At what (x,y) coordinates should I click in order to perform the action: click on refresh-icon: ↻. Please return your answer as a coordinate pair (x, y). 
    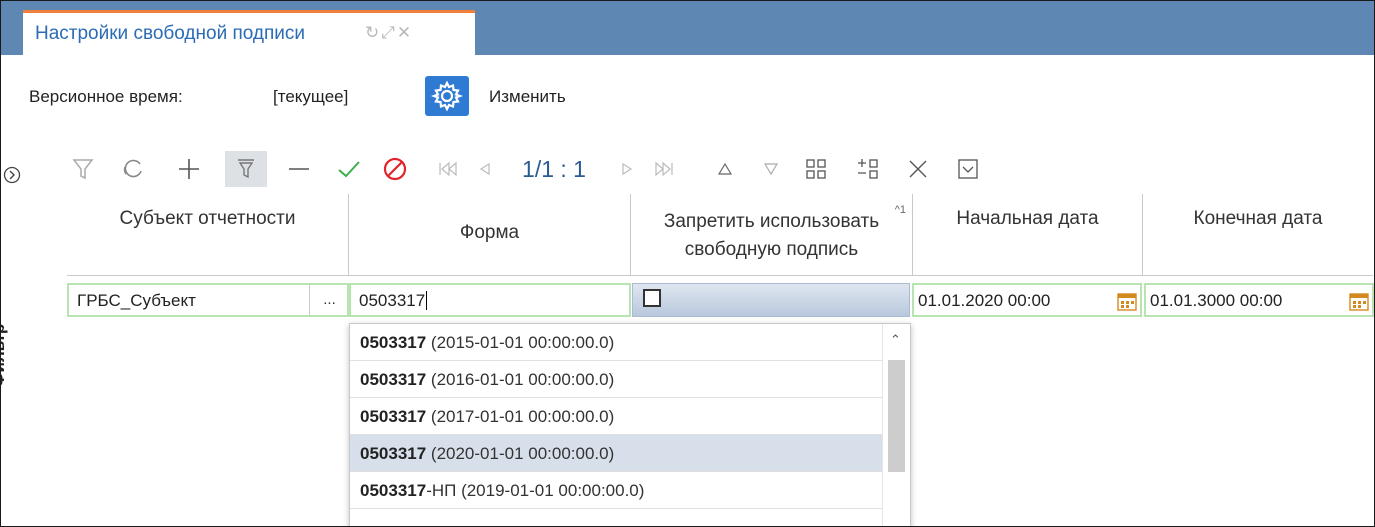
    Looking at the image, I should click on (373, 32).